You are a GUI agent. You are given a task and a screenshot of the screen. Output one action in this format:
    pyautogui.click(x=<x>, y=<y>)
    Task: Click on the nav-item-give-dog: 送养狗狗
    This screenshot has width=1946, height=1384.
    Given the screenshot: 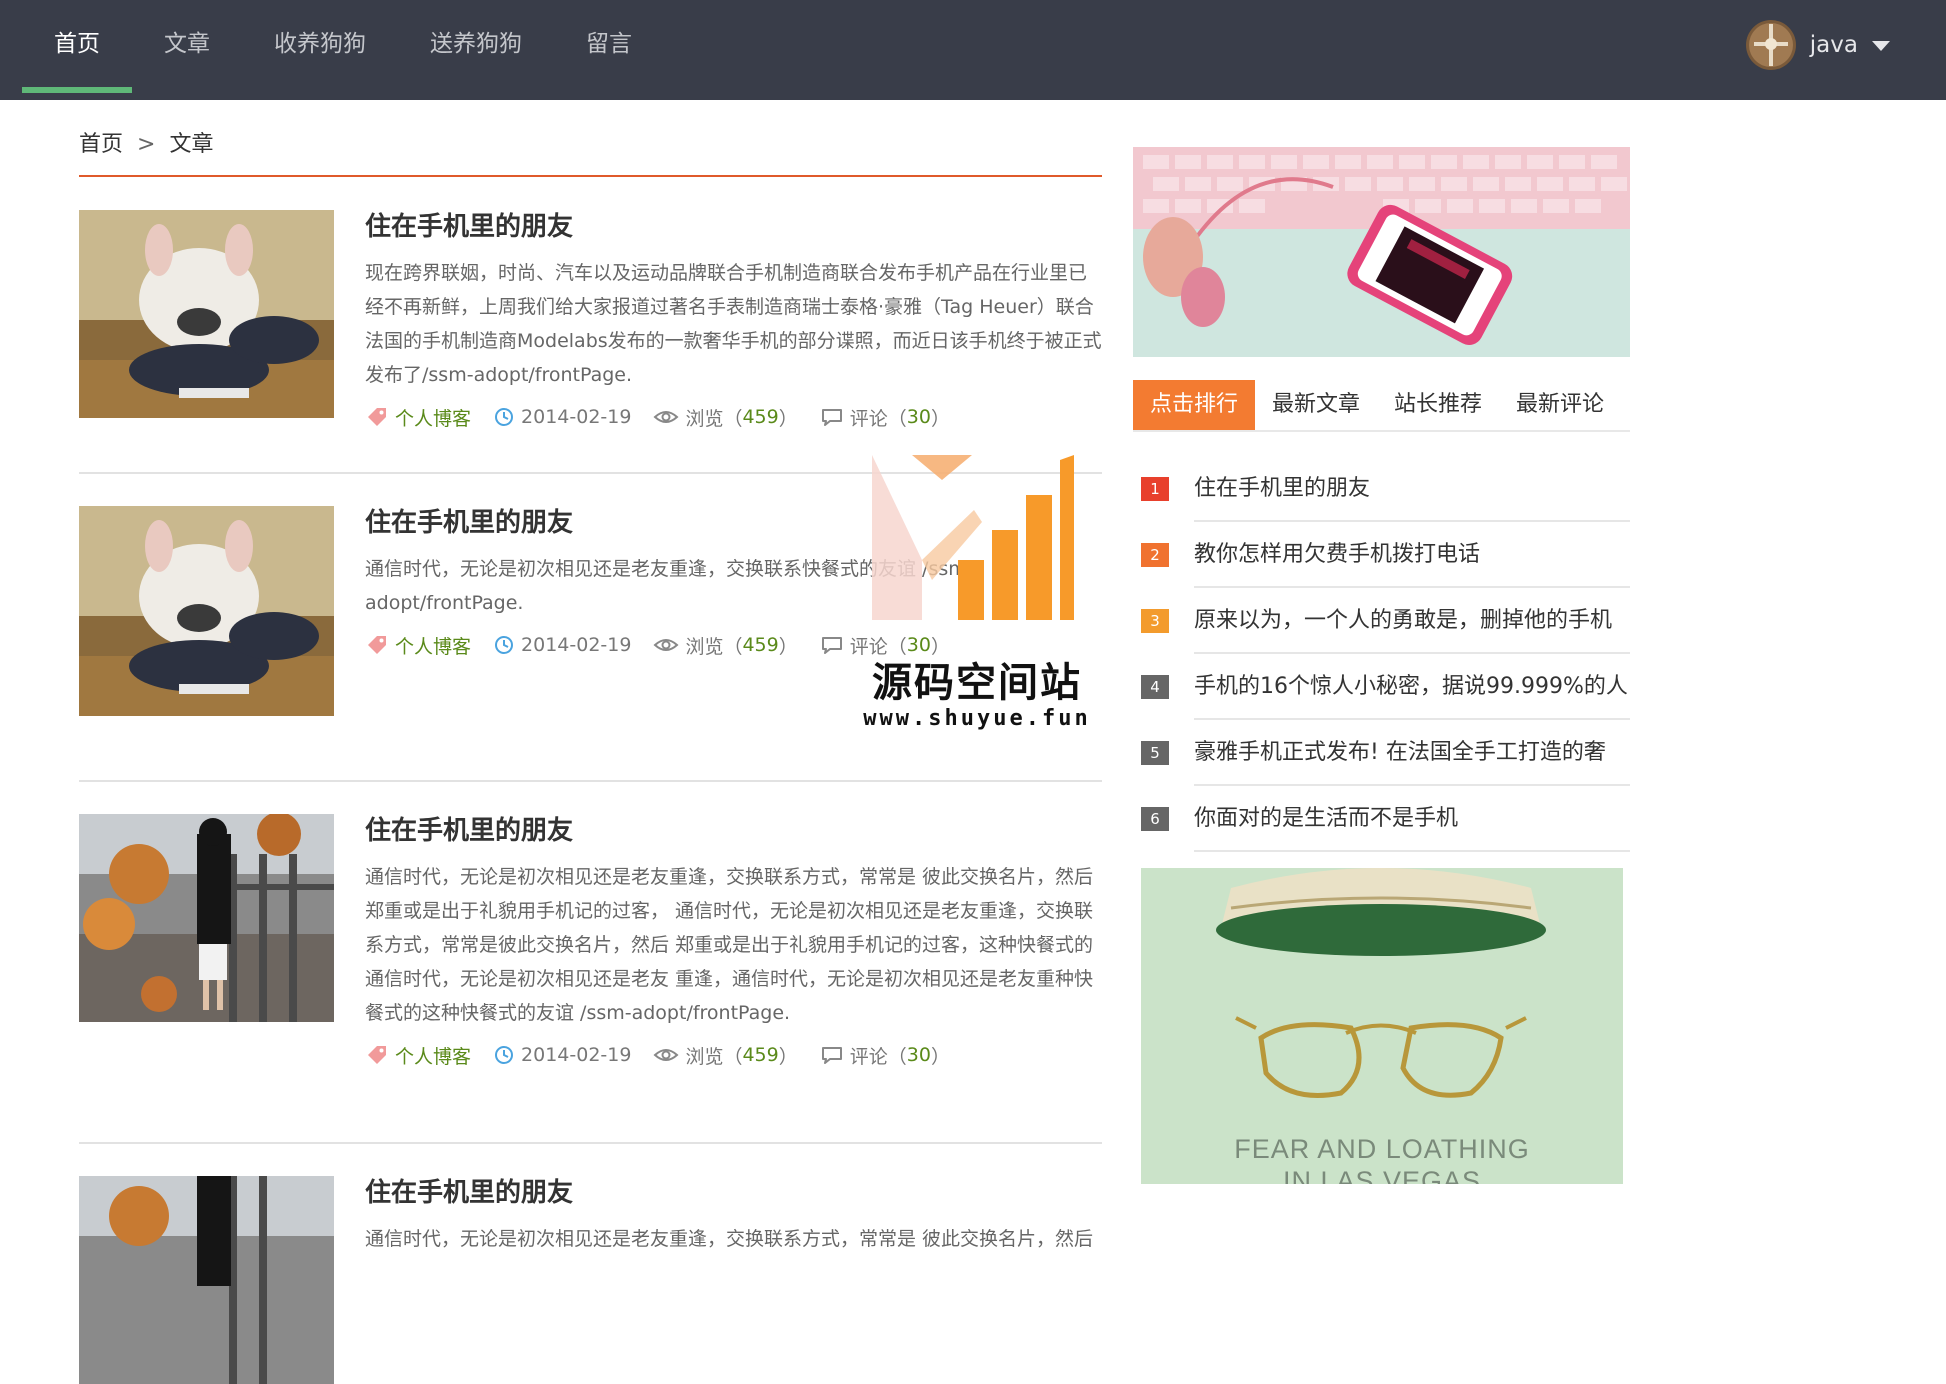 What is the action you would take?
    pyautogui.click(x=476, y=50)
    